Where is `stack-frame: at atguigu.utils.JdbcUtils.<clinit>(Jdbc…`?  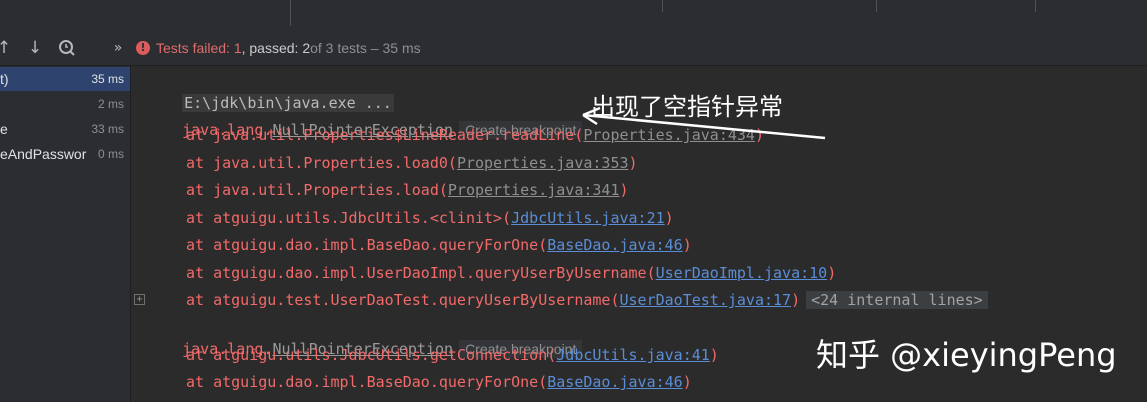 stack-frame: at atguigu.utils.JdbcUtils.<clinit>(Jdbc… is located at coordinates (410, 218).